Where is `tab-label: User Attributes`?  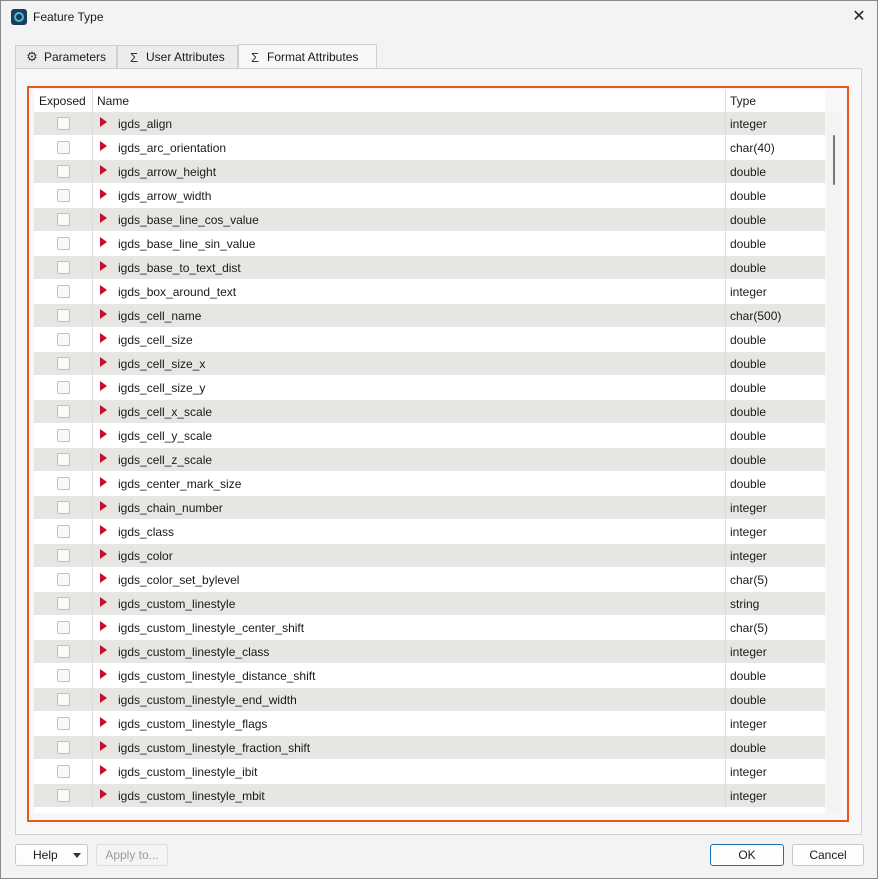
tab-label: User Attributes is located at coordinates (185, 57).